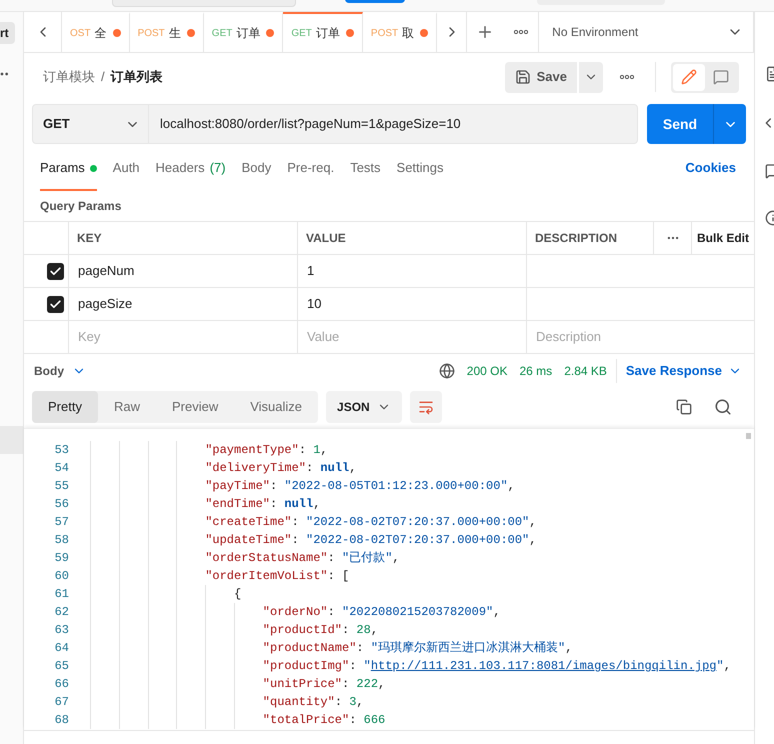 This screenshot has width=774, height=744. I want to click on code-line: "orderStatusName": "已付款",, so click(302, 558).